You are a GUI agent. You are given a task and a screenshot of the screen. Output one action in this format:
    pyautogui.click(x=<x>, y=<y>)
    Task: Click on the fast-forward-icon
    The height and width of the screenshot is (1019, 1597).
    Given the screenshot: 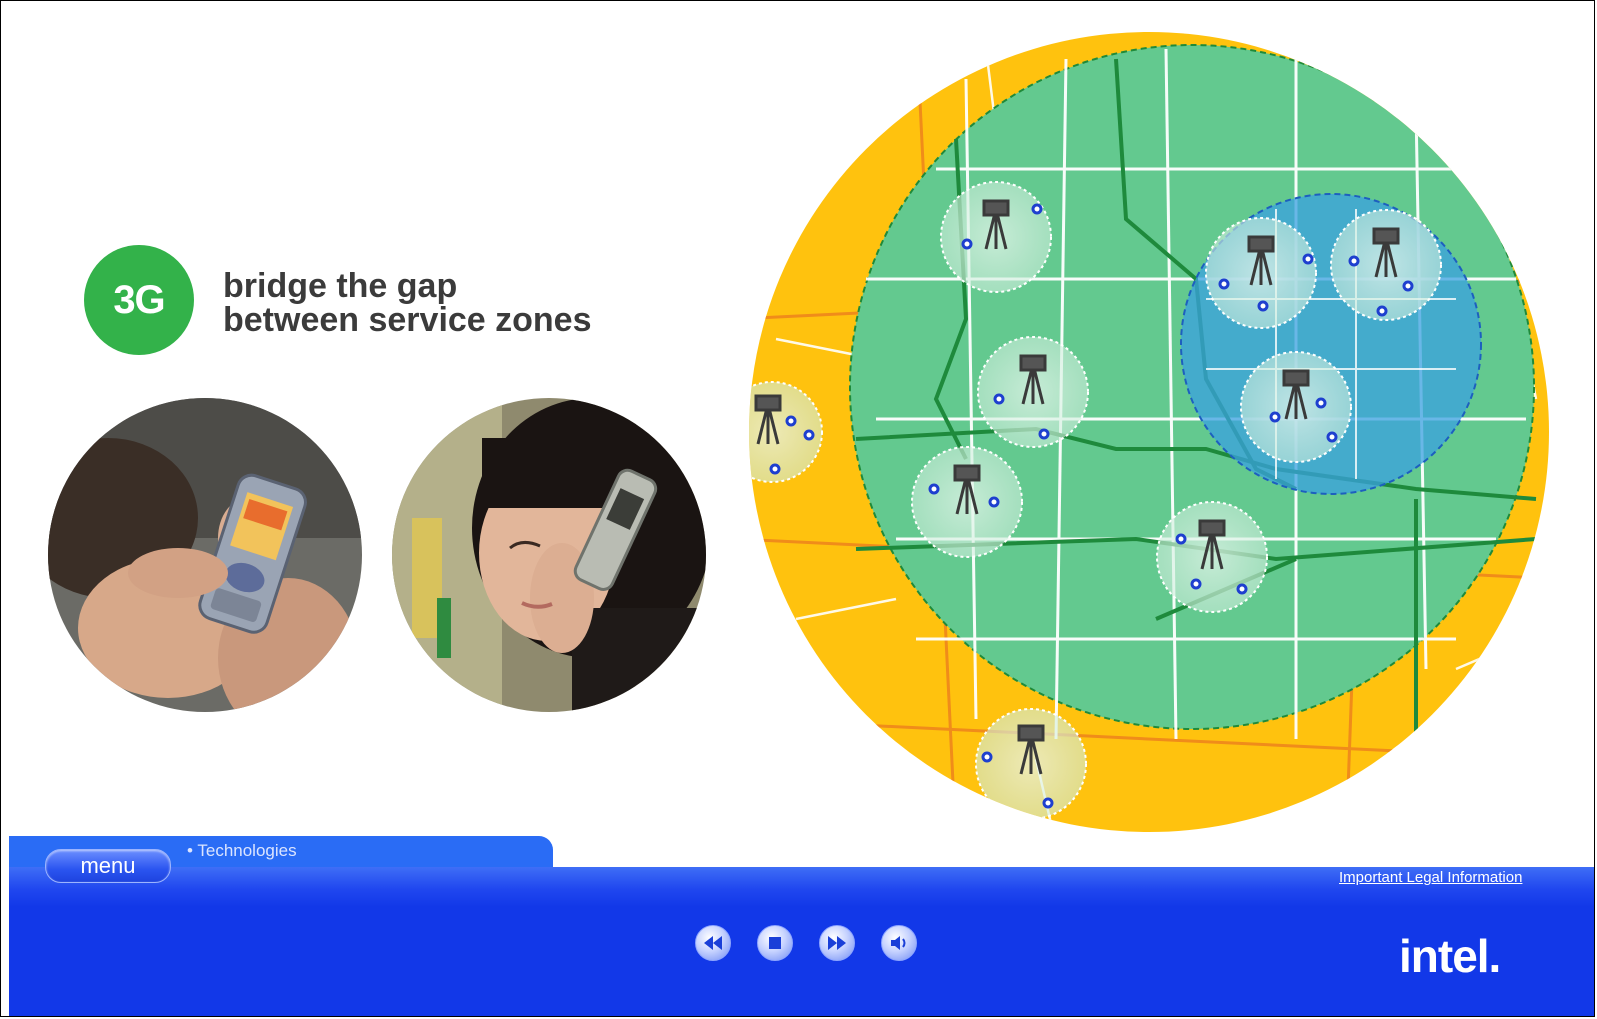 What is the action you would take?
    pyautogui.click(x=837, y=943)
    